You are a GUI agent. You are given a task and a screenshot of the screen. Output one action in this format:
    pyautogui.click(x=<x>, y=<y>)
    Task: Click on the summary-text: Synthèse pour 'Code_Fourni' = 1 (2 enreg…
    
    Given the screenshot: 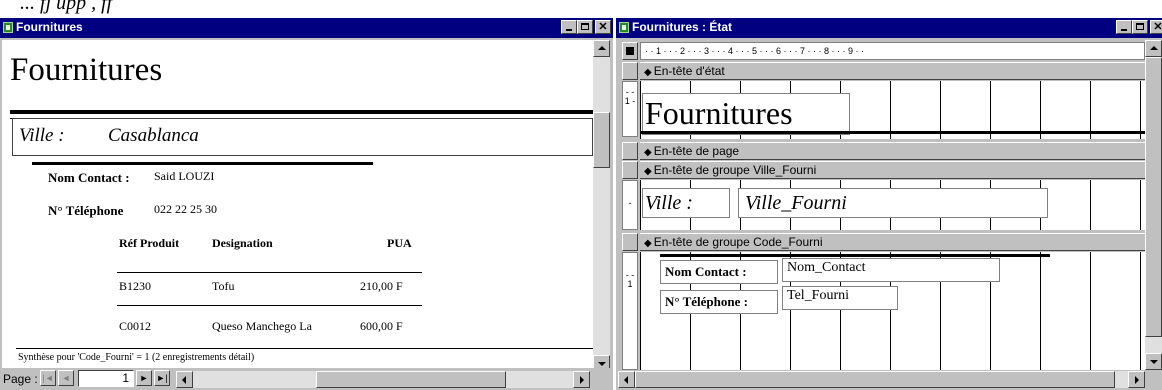 What is the action you would take?
    pyautogui.click(x=136, y=357)
    